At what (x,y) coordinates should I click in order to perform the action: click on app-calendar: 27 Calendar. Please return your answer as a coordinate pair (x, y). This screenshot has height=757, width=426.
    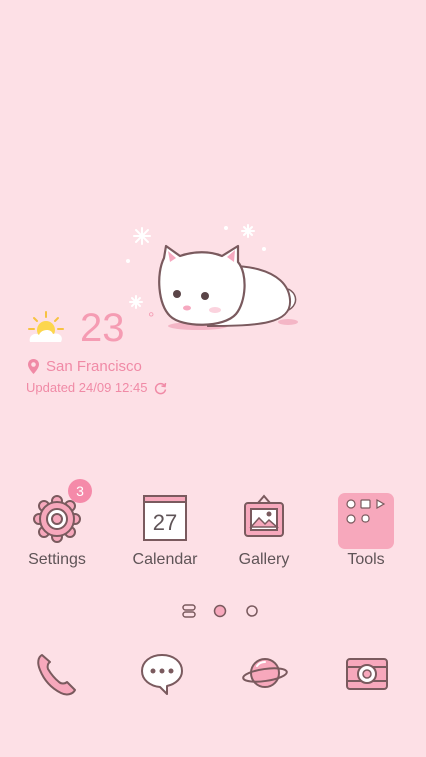
    Looking at the image, I should click on (165, 535).